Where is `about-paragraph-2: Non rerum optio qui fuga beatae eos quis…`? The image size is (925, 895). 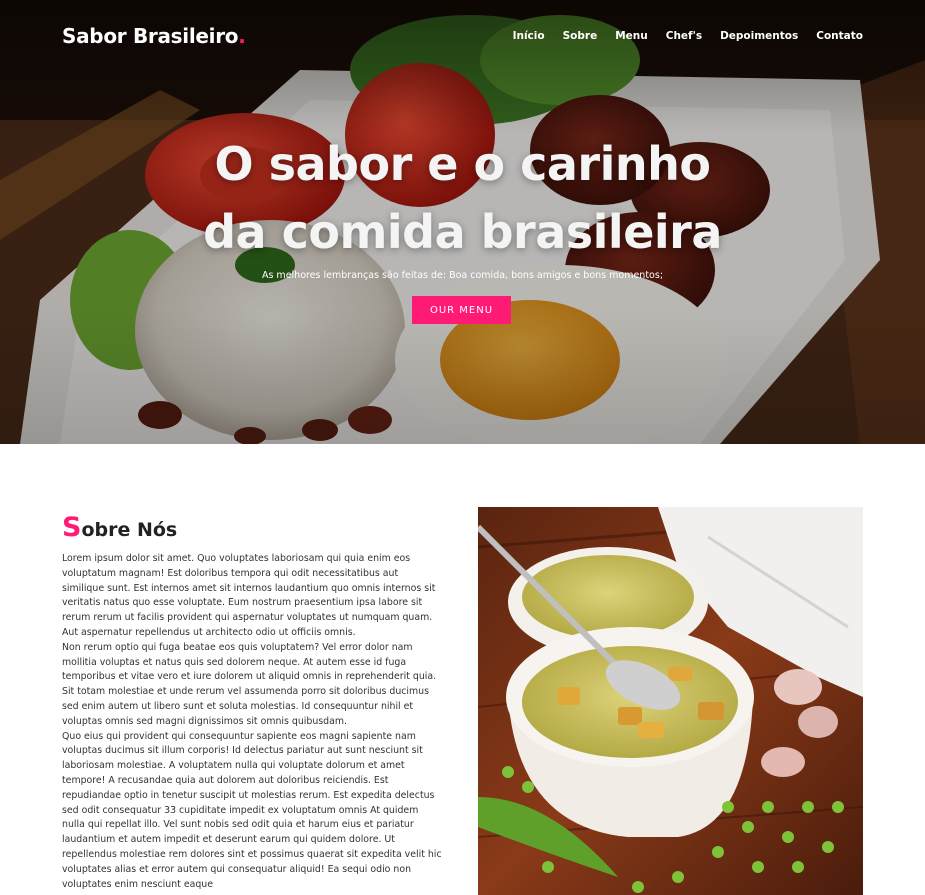 about-paragraph-2: Non rerum optio qui fuga beatae eos quis… is located at coordinates (249, 684).